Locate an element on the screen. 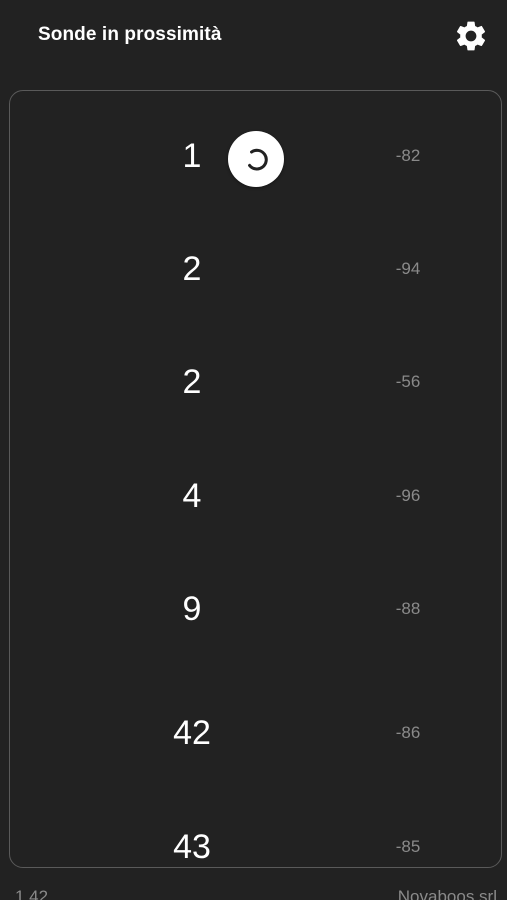  gear-icon is located at coordinates (471, 36).